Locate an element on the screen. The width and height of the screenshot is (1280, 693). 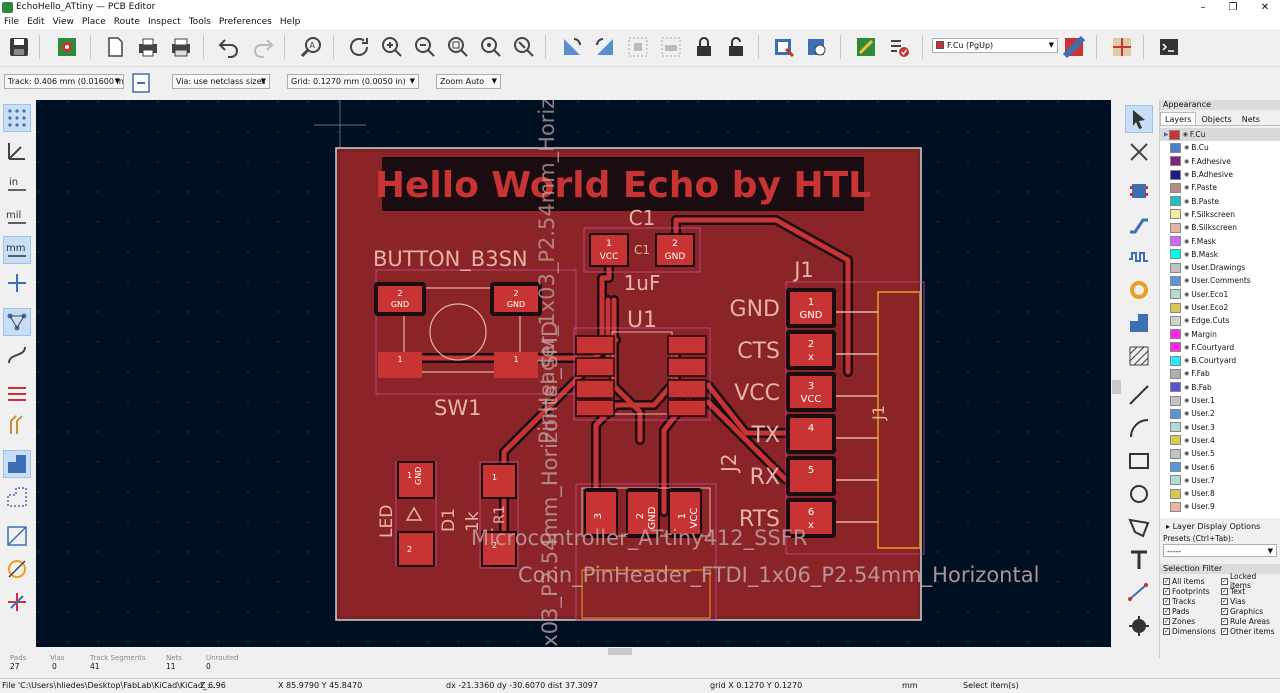
minimize-button: – is located at coordinates (1203, 7).